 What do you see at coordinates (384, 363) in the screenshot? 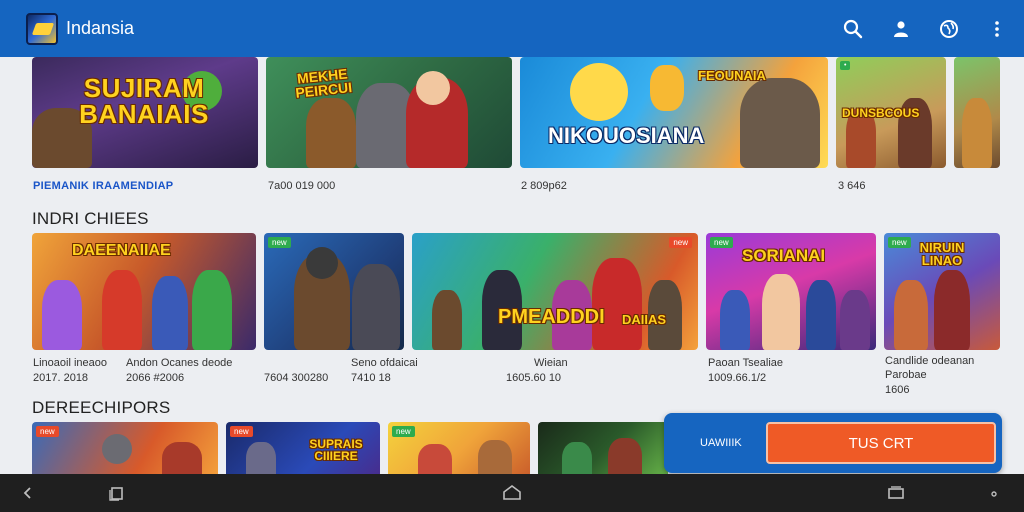
I see `tile-title: Seno ofdaicai` at bounding box center [384, 363].